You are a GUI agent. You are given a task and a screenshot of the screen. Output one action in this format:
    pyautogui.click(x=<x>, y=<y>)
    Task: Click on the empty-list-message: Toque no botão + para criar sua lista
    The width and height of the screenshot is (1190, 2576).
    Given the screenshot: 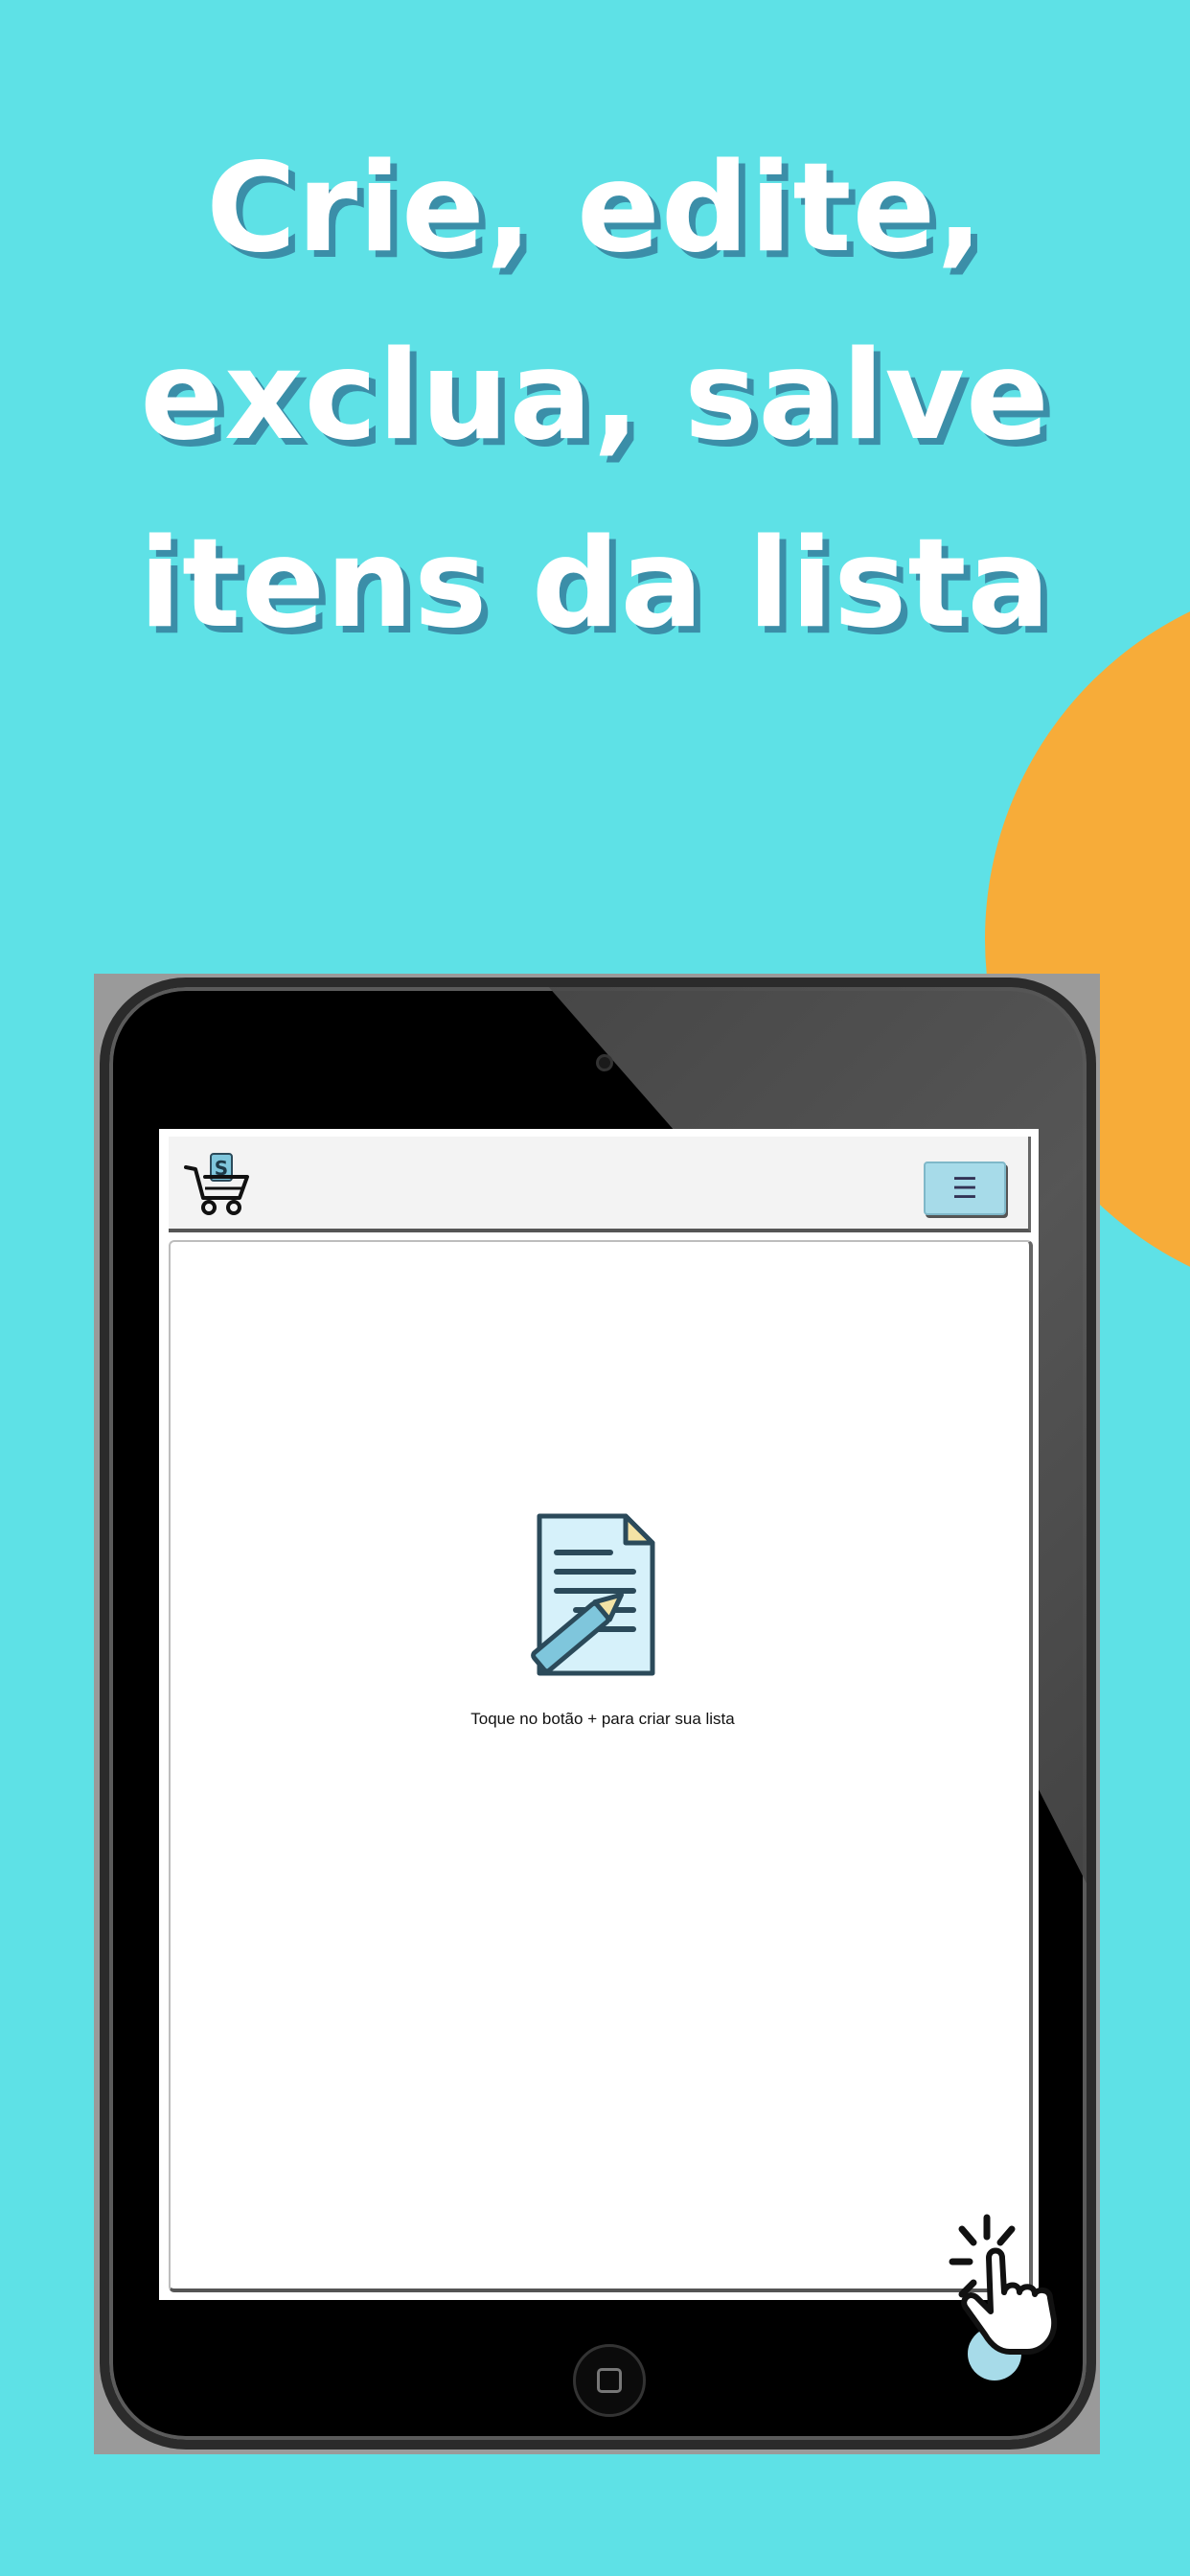 What is the action you would take?
    pyautogui.click(x=603, y=1719)
    